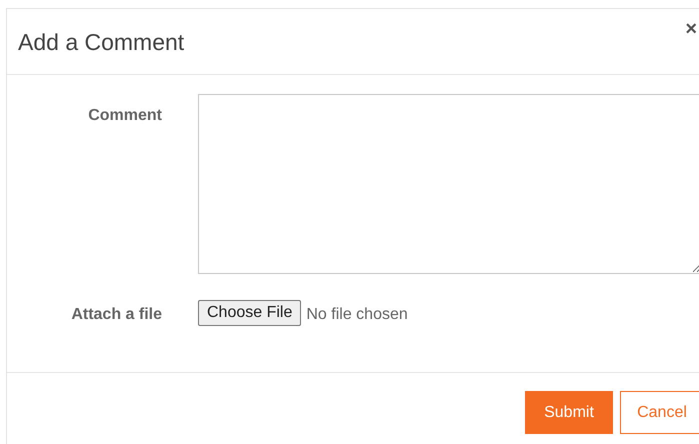 This screenshot has height=444, width=699. Describe the element at coordinates (357, 315) in the screenshot. I see `file-status: No file chosen` at that location.